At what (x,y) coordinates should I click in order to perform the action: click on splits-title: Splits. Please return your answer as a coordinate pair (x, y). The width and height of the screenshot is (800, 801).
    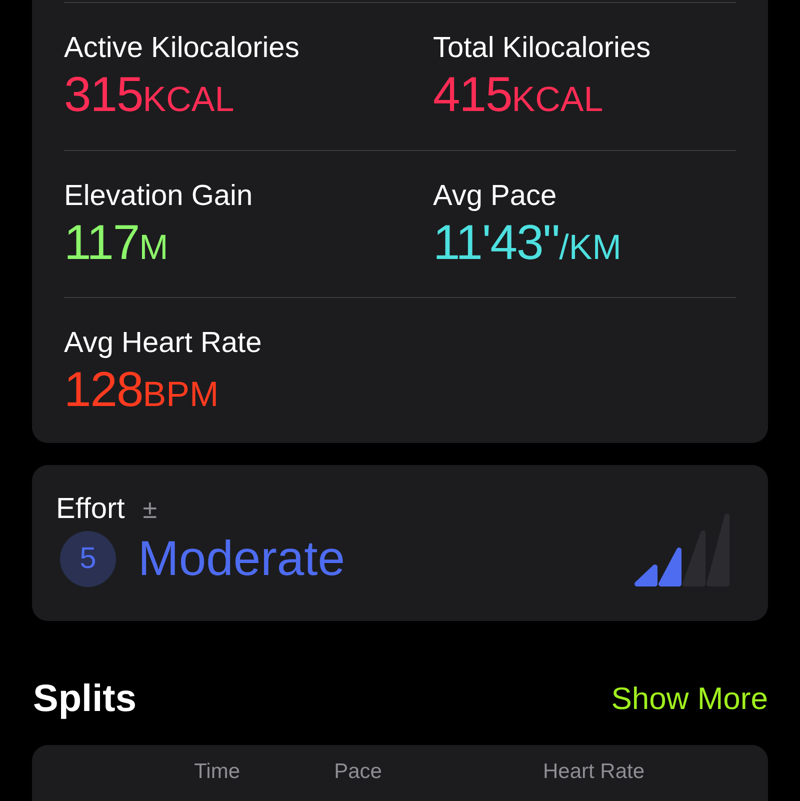
    Looking at the image, I should click on (84, 699).